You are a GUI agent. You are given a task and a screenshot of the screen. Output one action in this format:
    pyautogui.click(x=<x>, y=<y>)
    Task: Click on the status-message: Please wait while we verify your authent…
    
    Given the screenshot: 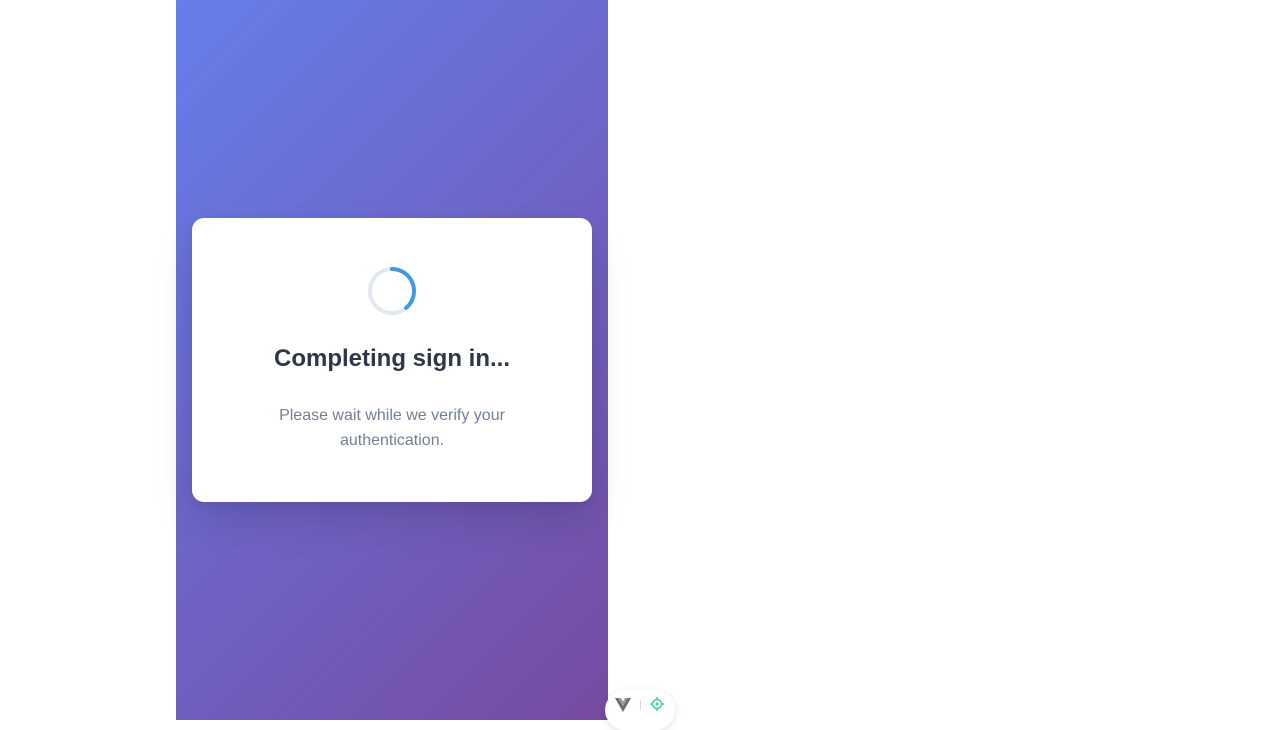 What is the action you would take?
    pyautogui.click(x=392, y=428)
    